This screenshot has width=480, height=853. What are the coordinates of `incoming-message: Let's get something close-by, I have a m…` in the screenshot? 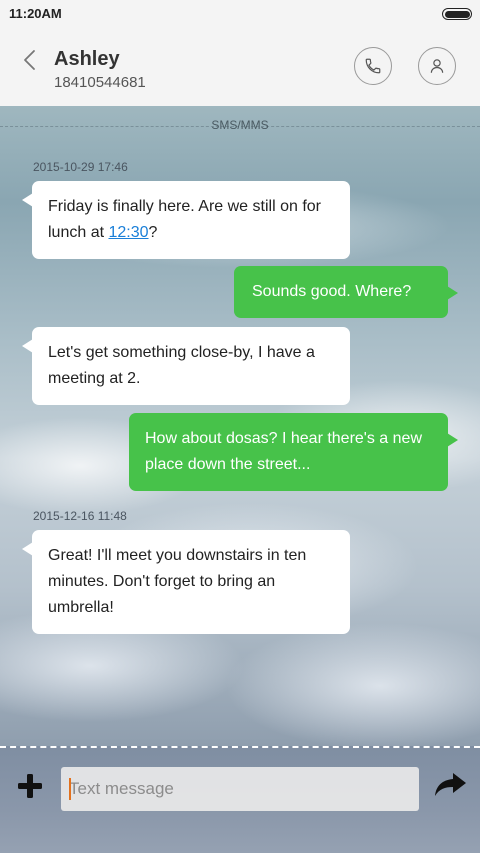 It's located at (186, 366).